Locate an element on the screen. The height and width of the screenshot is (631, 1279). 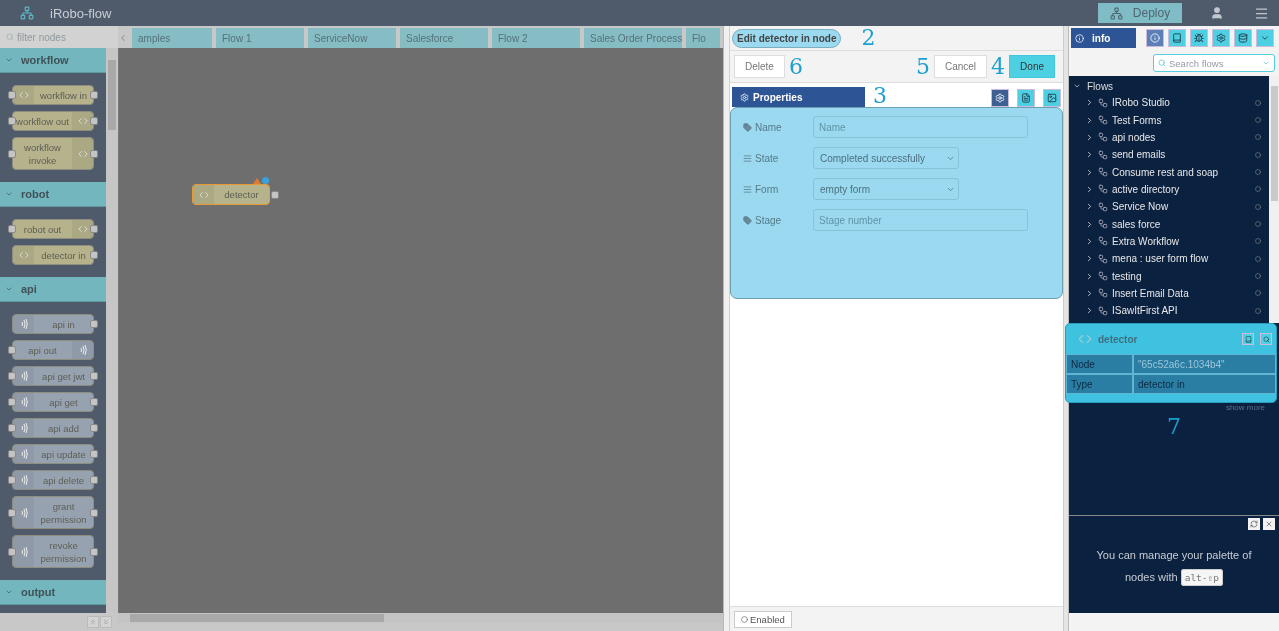
category-header: robot is located at coordinates (53, 194).